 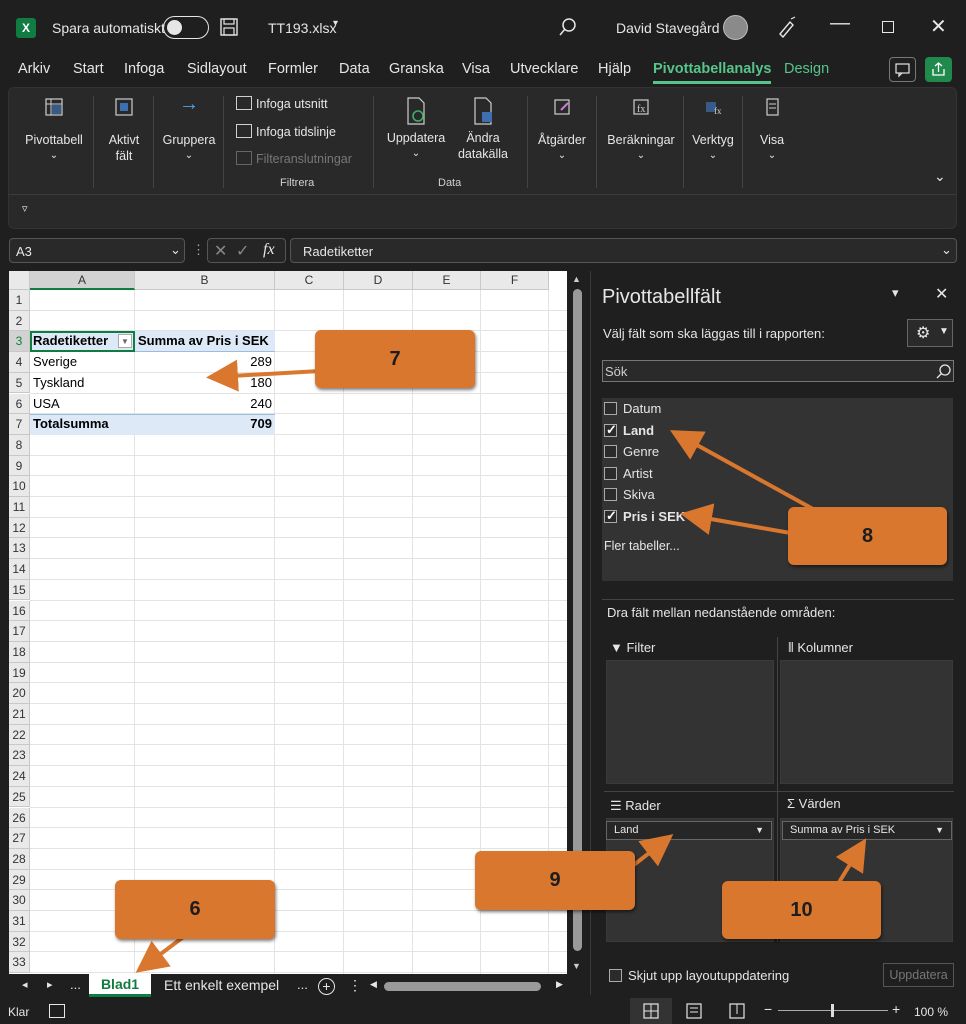 I want to click on cancel-entry-icon: ✕, so click(x=220, y=251).